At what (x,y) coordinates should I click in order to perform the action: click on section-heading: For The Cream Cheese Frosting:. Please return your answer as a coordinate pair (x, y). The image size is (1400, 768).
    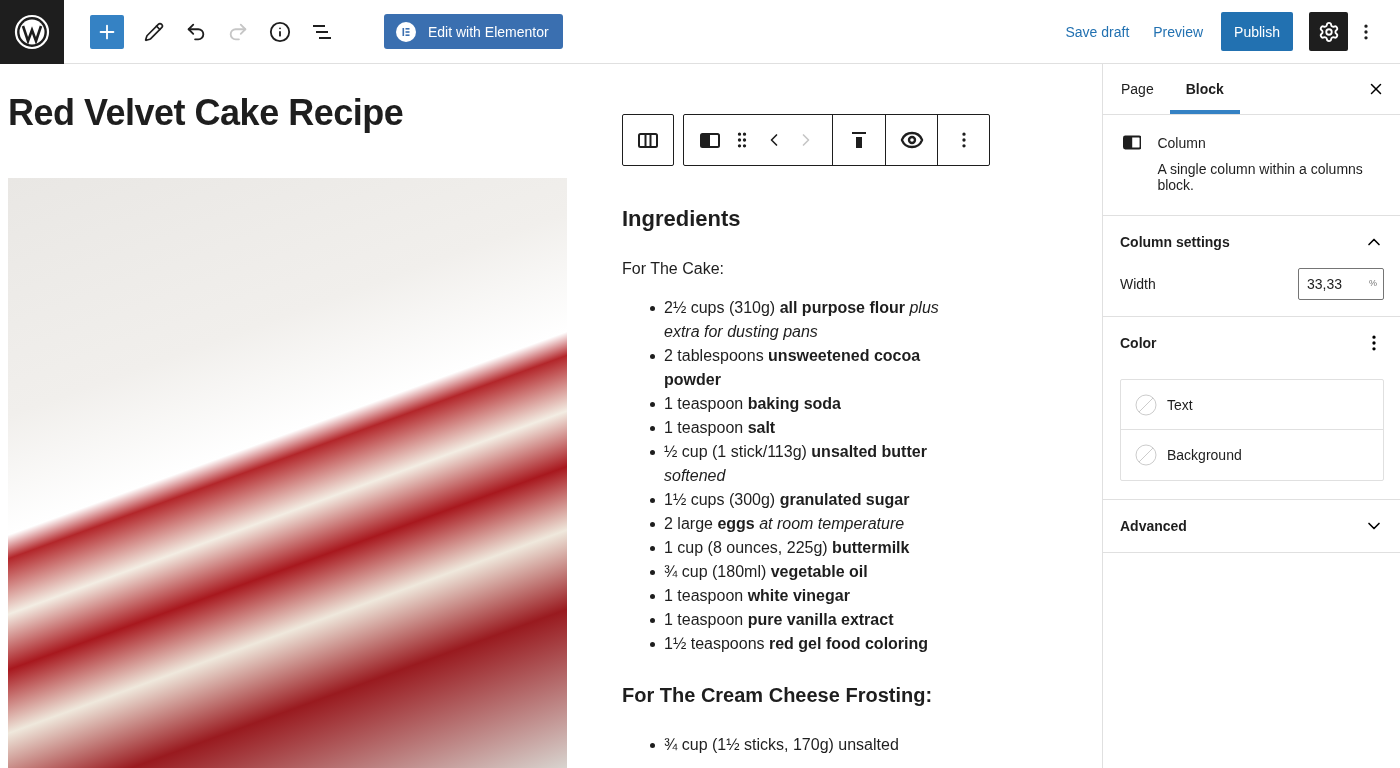
    Looking at the image, I should click on (778, 695).